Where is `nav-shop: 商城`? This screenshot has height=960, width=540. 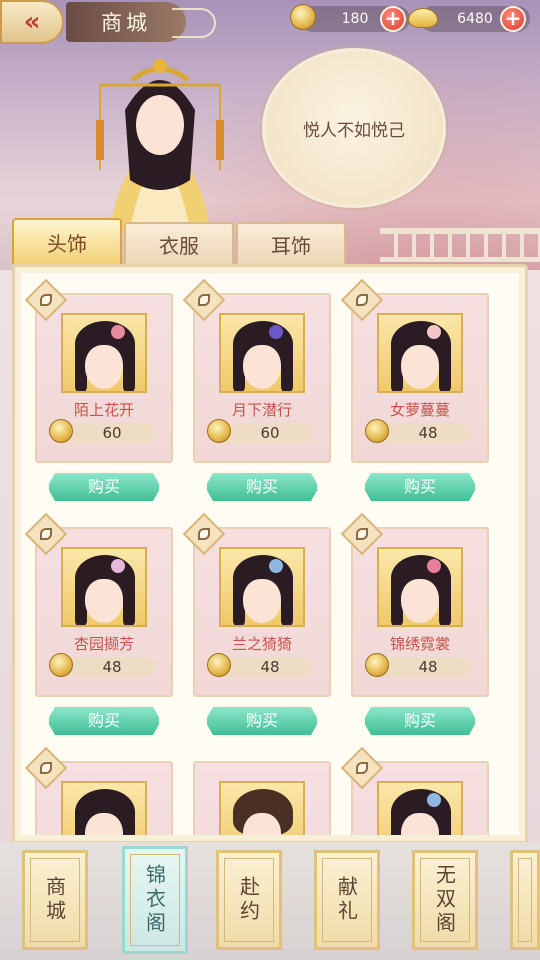
nav-shop: 商城 is located at coordinates (55, 900).